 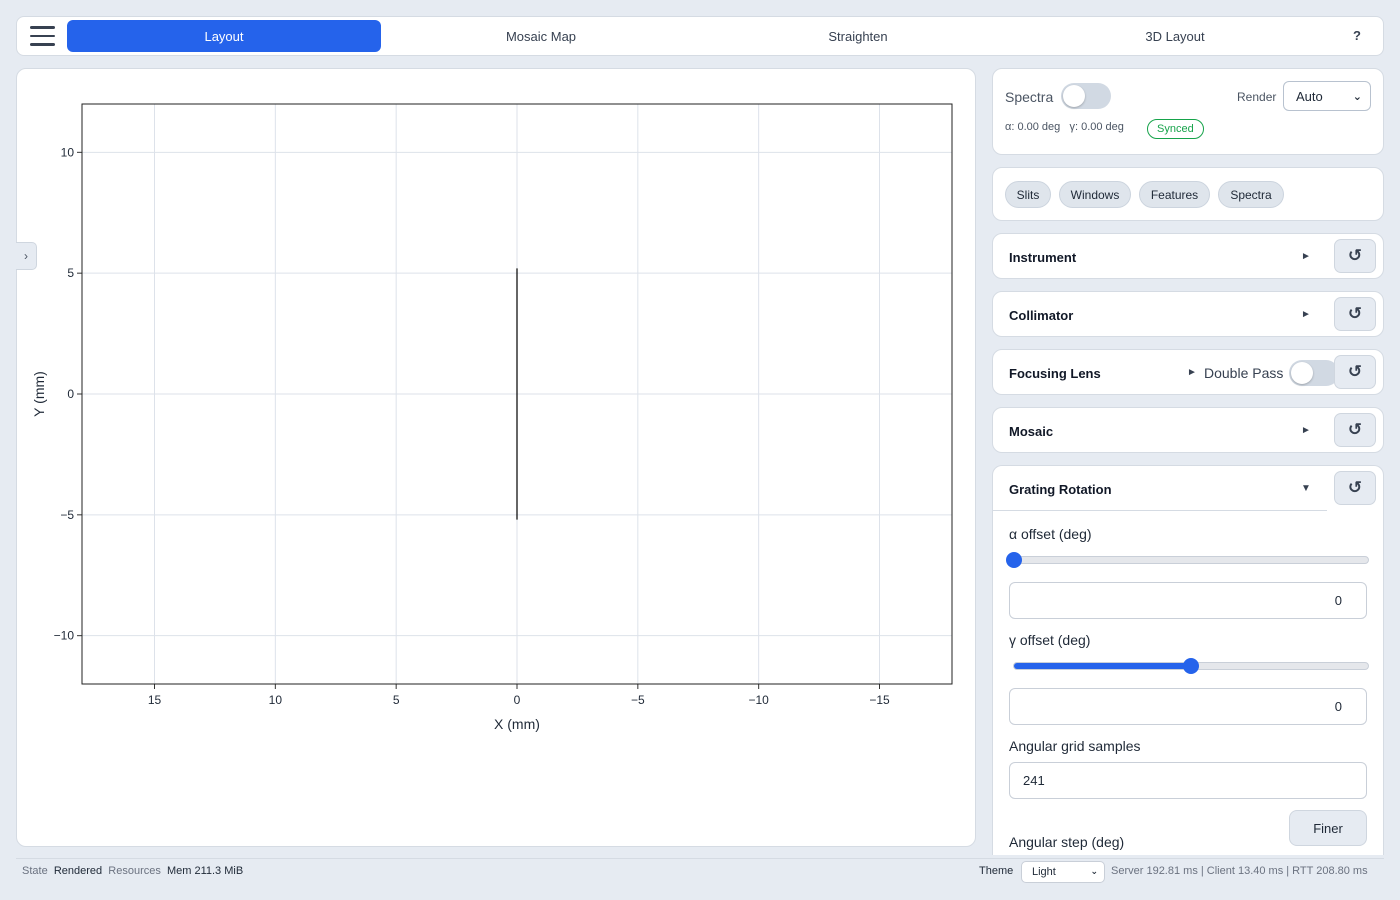 I want to click on tab-straighten: Straighten, so click(x=858, y=36).